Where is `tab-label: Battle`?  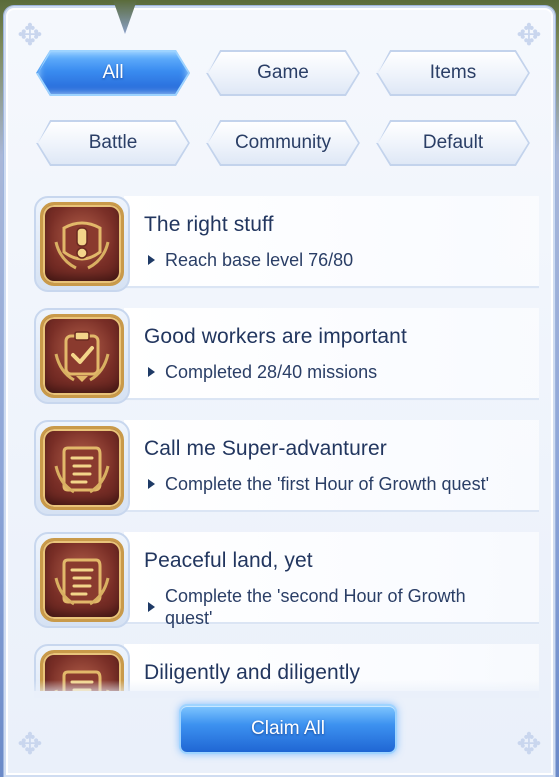
tab-label: Battle is located at coordinates (113, 142).